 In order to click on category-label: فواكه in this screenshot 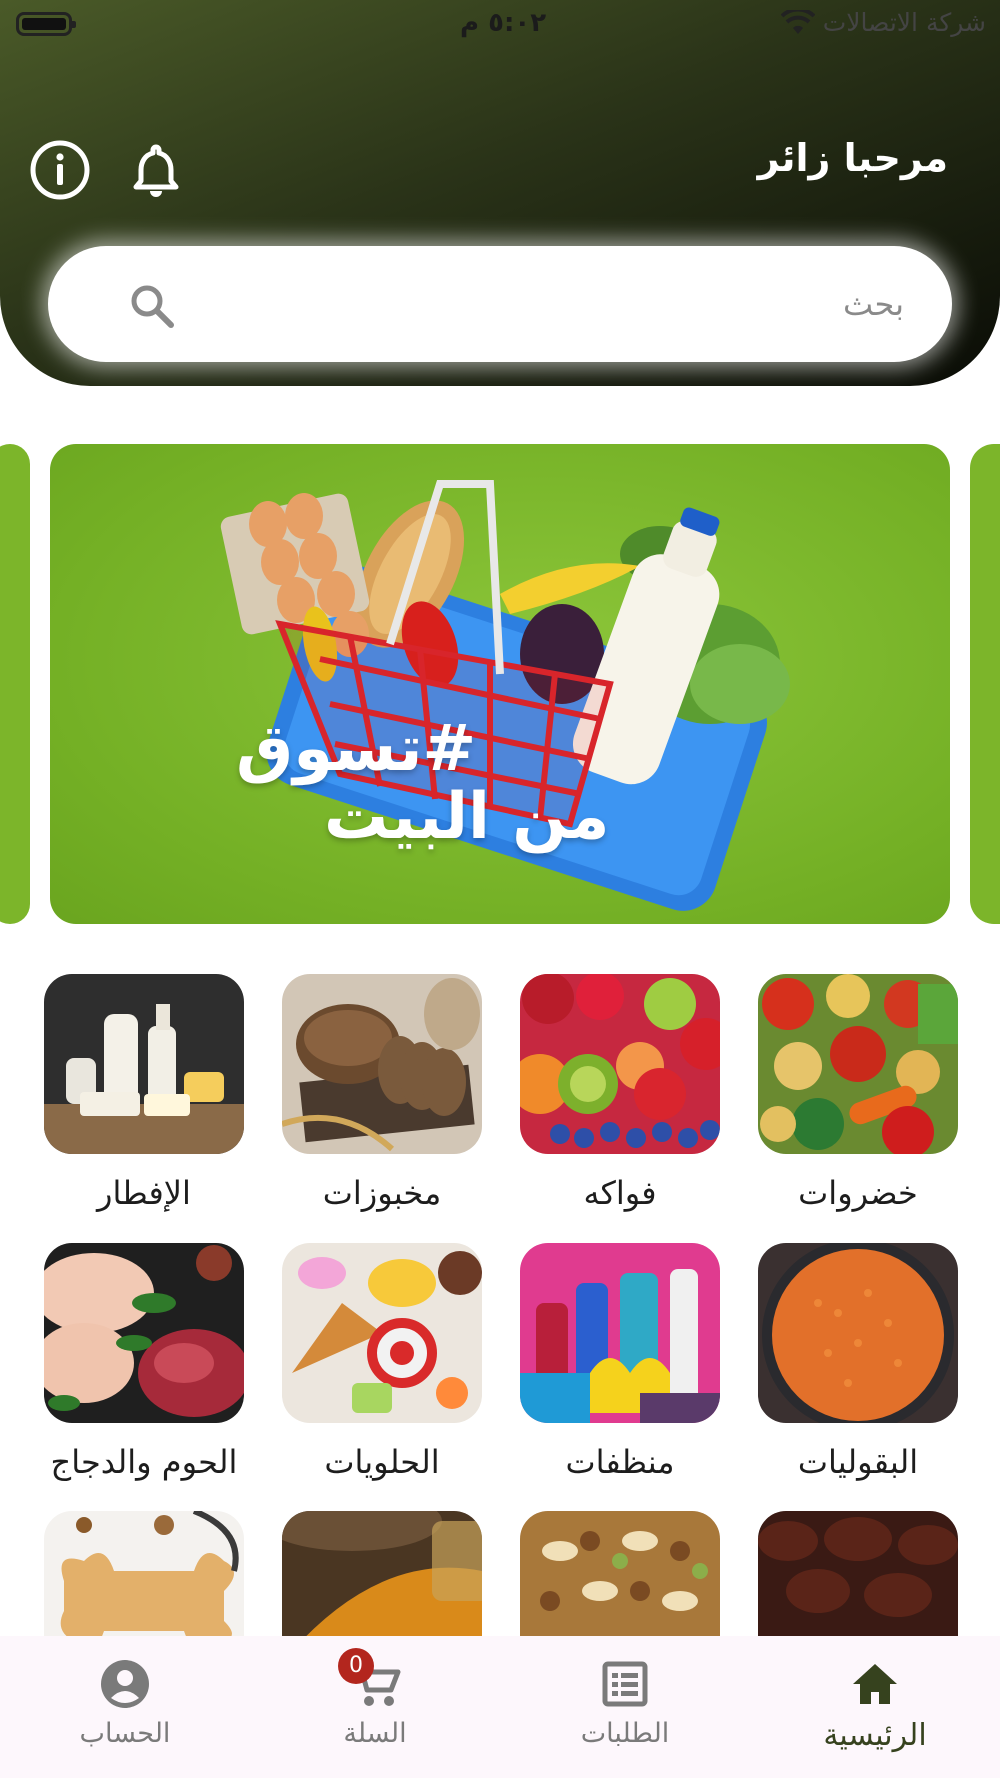, I will do `click(620, 1193)`.